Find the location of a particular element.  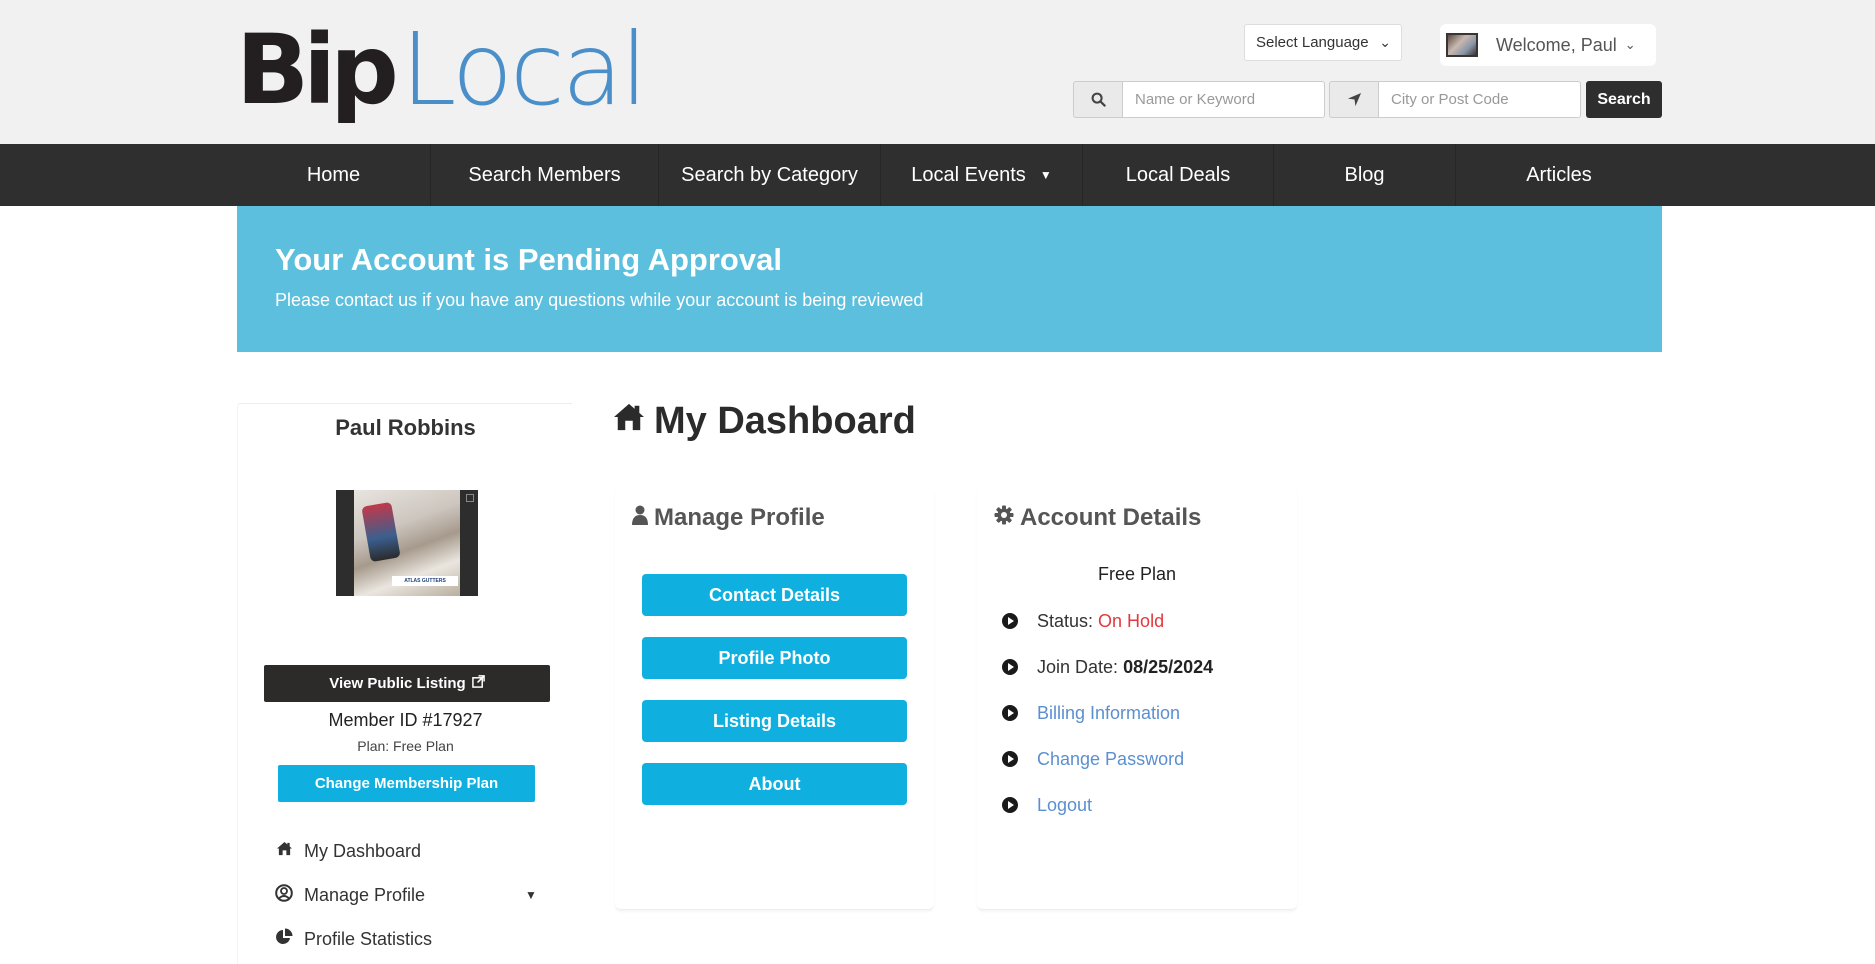

logout-row: Logout is located at coordinates (1047, 805).